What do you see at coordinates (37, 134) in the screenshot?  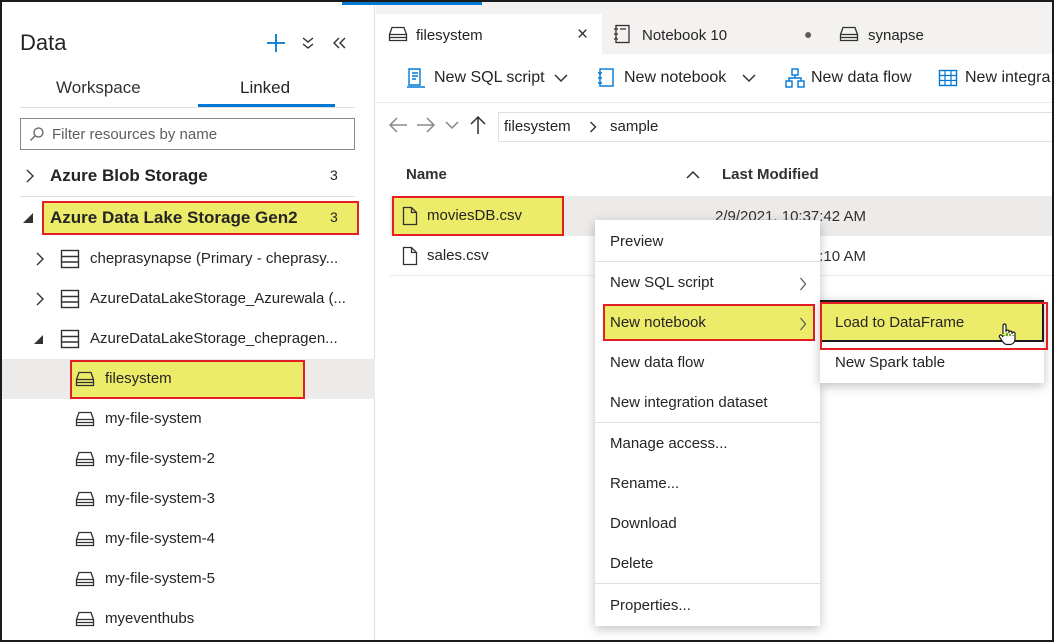 I see `search-icon` at bounding box center [37, 134].